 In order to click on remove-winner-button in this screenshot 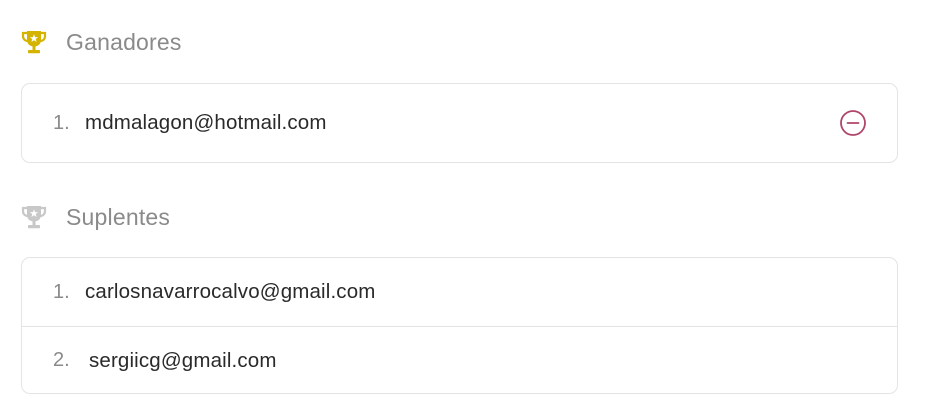, I will do `click(853, 123)`.